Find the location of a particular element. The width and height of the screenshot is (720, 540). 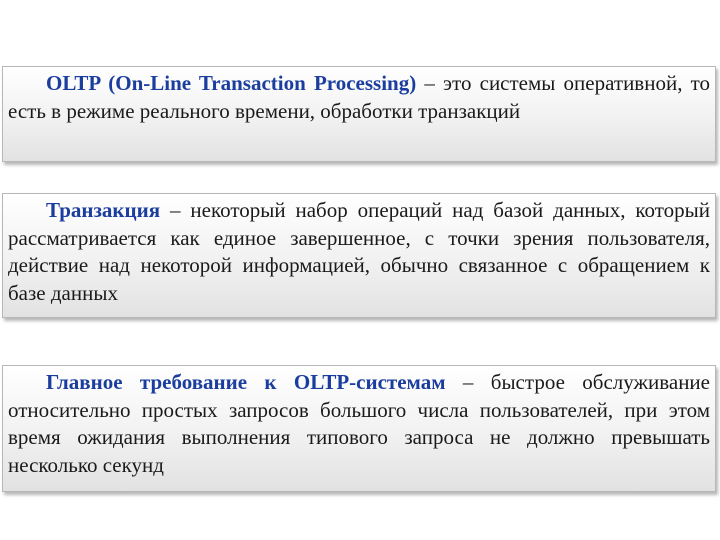

oltp-term: OLTP (On-Line Transaction Processing) is located at coordinates (231, 83).